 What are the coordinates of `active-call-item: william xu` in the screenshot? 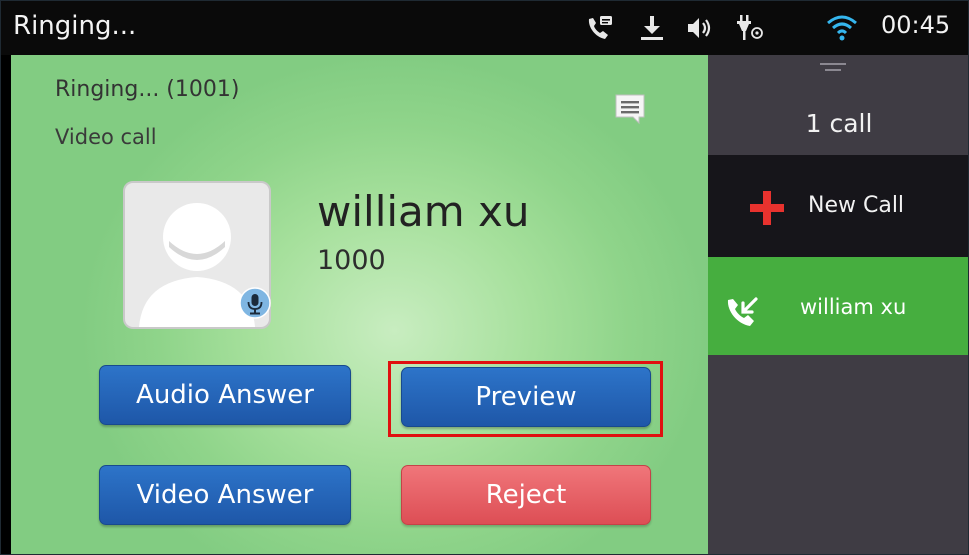 It's located at (838, 306).